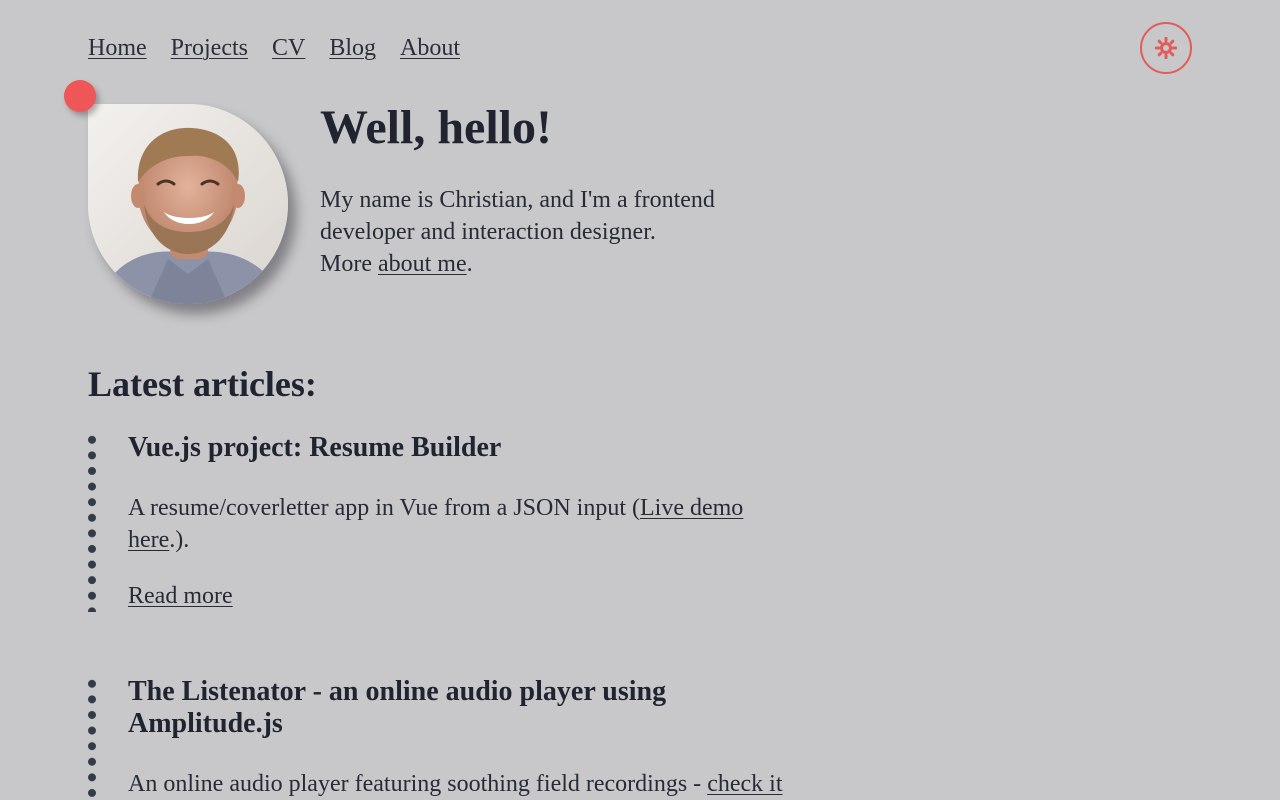 This screenshot has height=800, width=1280. What do you see at coordinates (349, 264) in the screenshot?
I see `more-prefix: More` at bounding box center [349, 264].